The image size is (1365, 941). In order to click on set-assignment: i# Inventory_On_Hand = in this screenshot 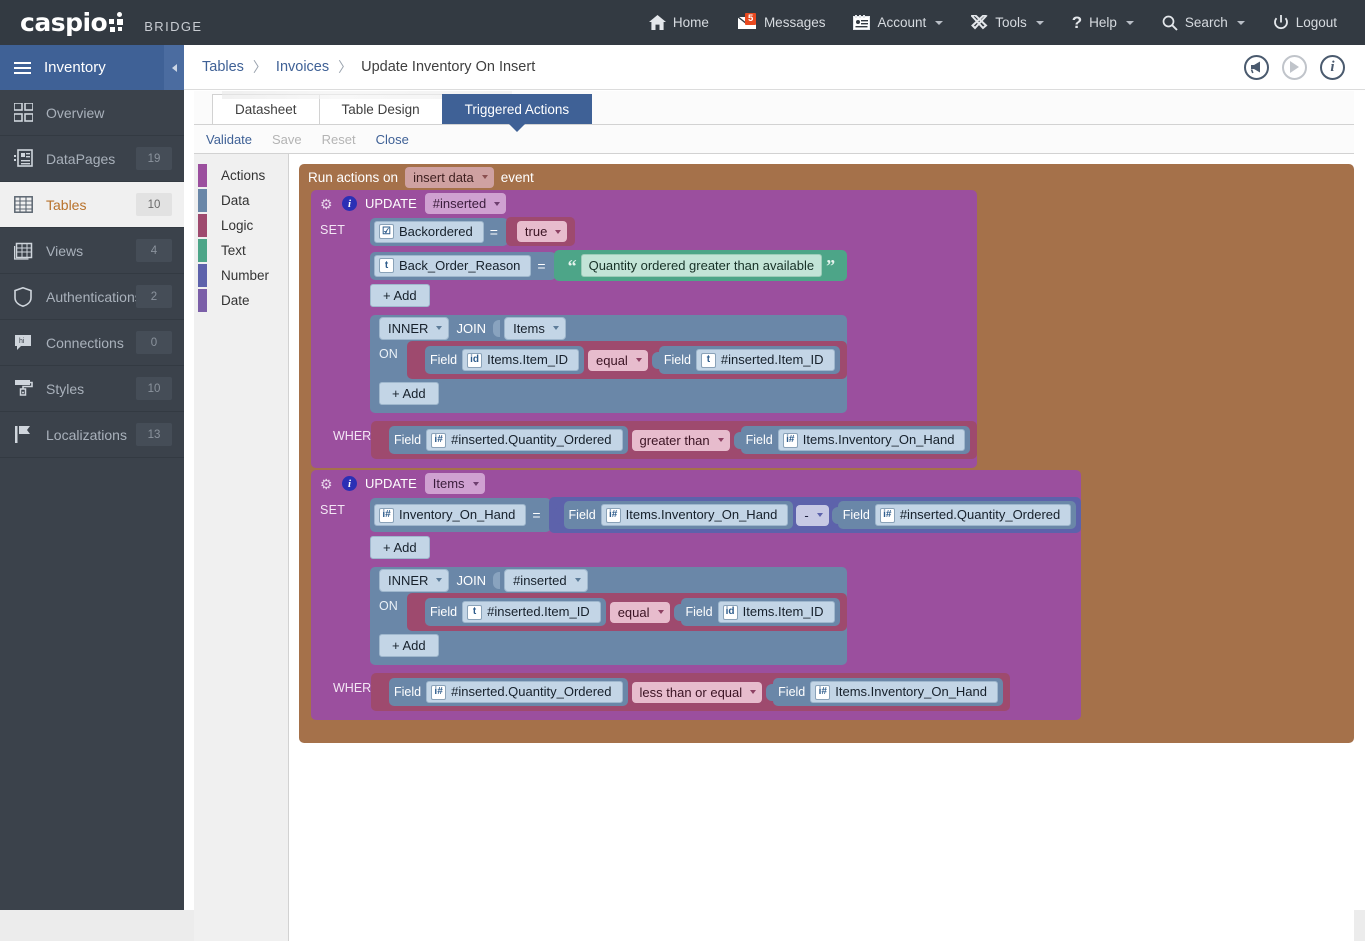, I will do `click(460, 515)`.